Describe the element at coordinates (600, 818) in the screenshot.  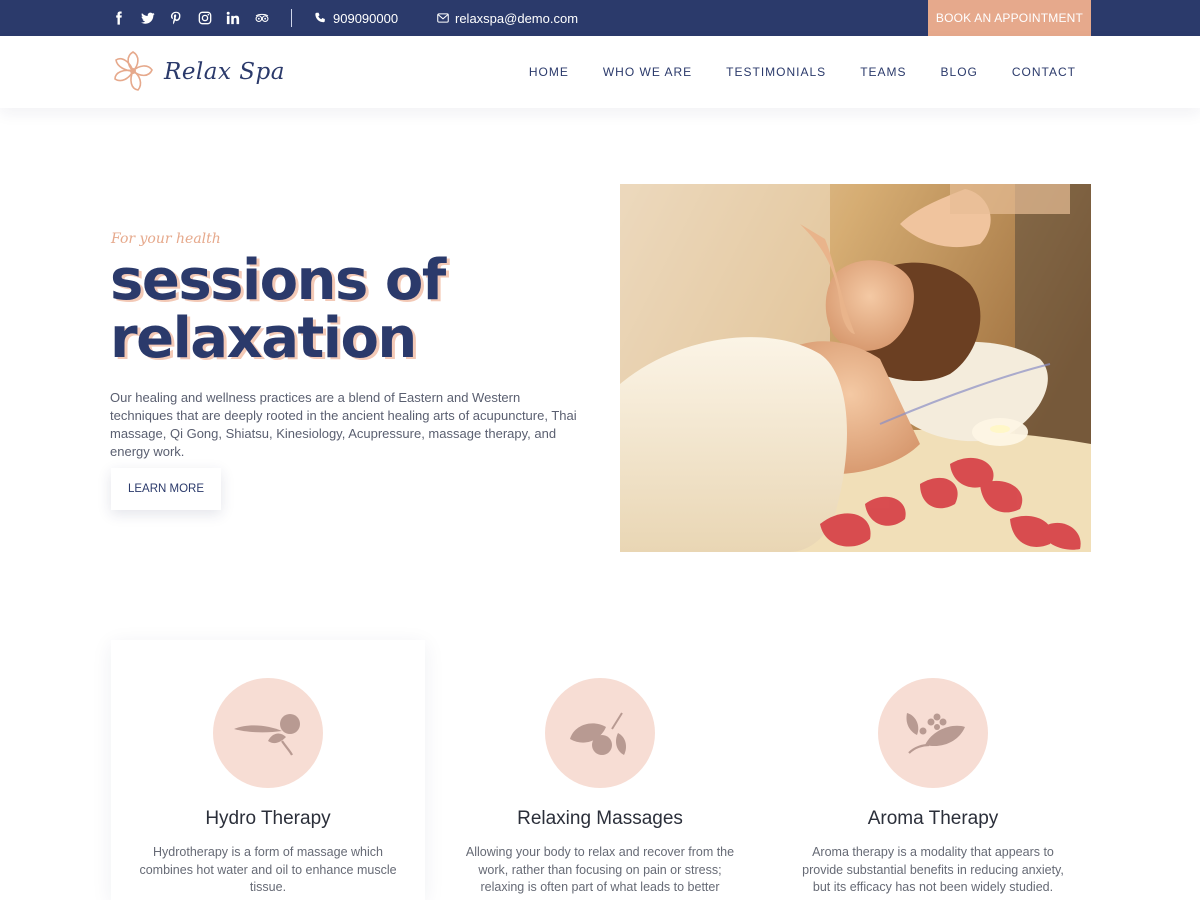
I see `service-title: Relaxing Massages` at that location.